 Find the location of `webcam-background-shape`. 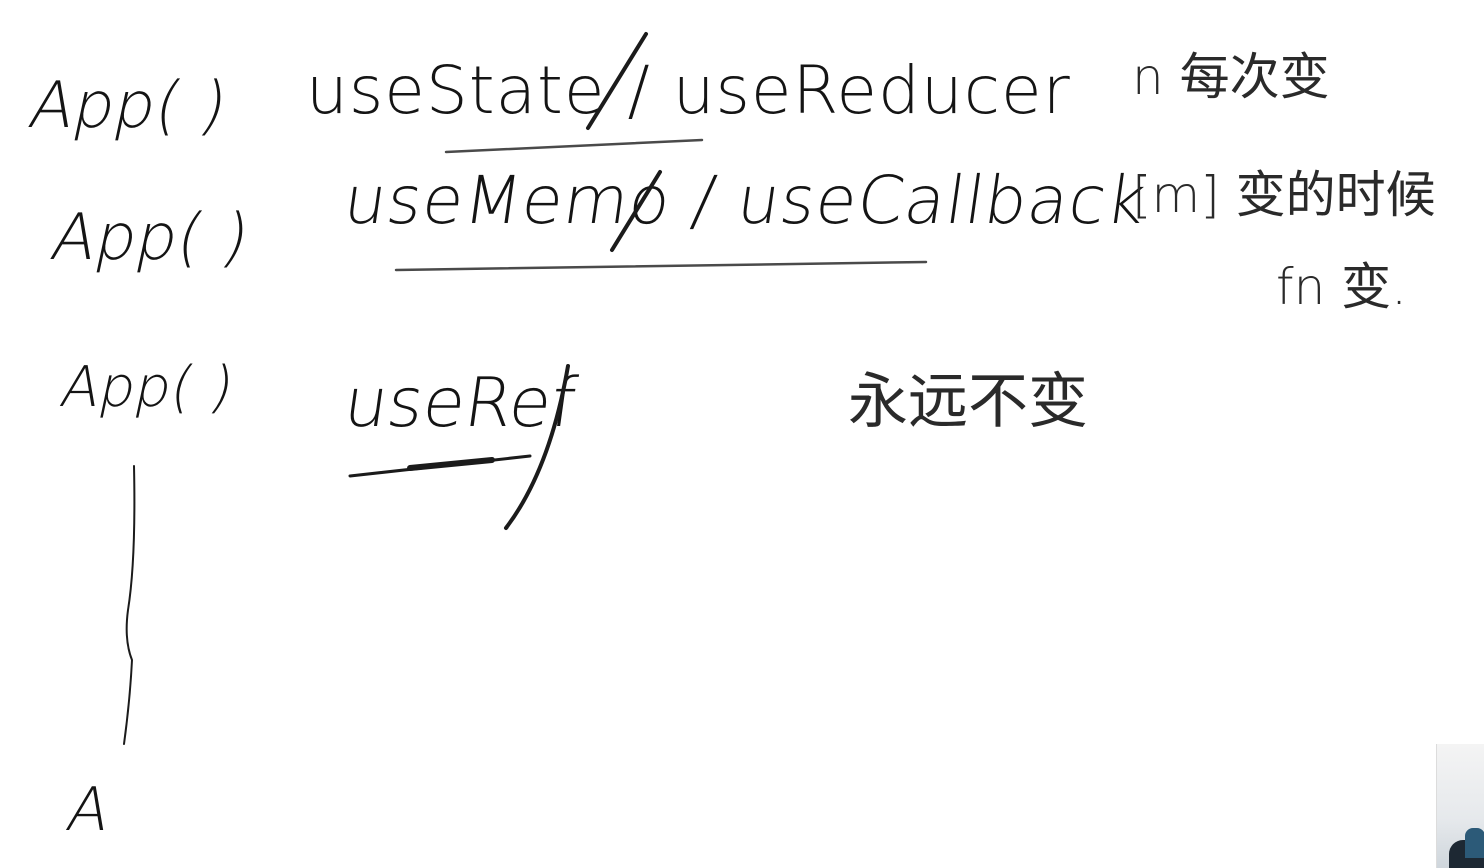

webcam-background-shape is located at coordinates (1474, 843).